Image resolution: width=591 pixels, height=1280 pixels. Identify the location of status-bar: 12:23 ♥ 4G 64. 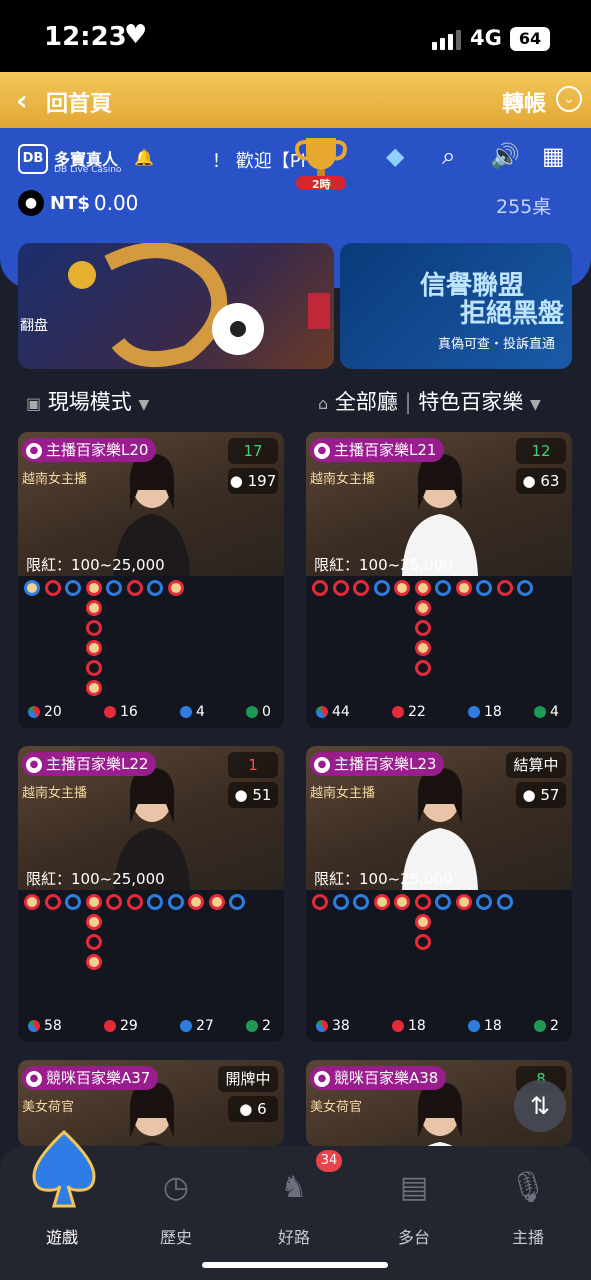
(295, 36).